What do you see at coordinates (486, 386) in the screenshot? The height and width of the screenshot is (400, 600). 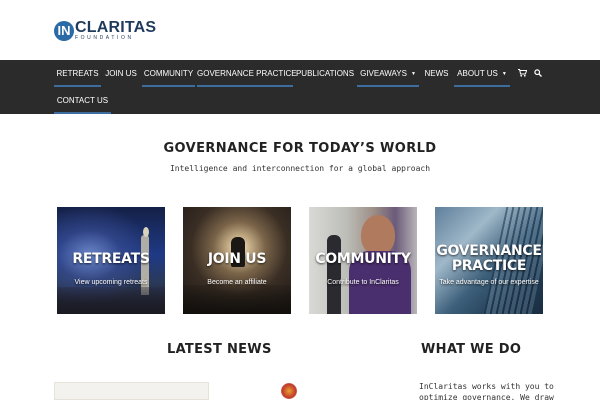 I see `what-we-do-text-line: InClaritas works with you to` at bounding box center [486, 386].